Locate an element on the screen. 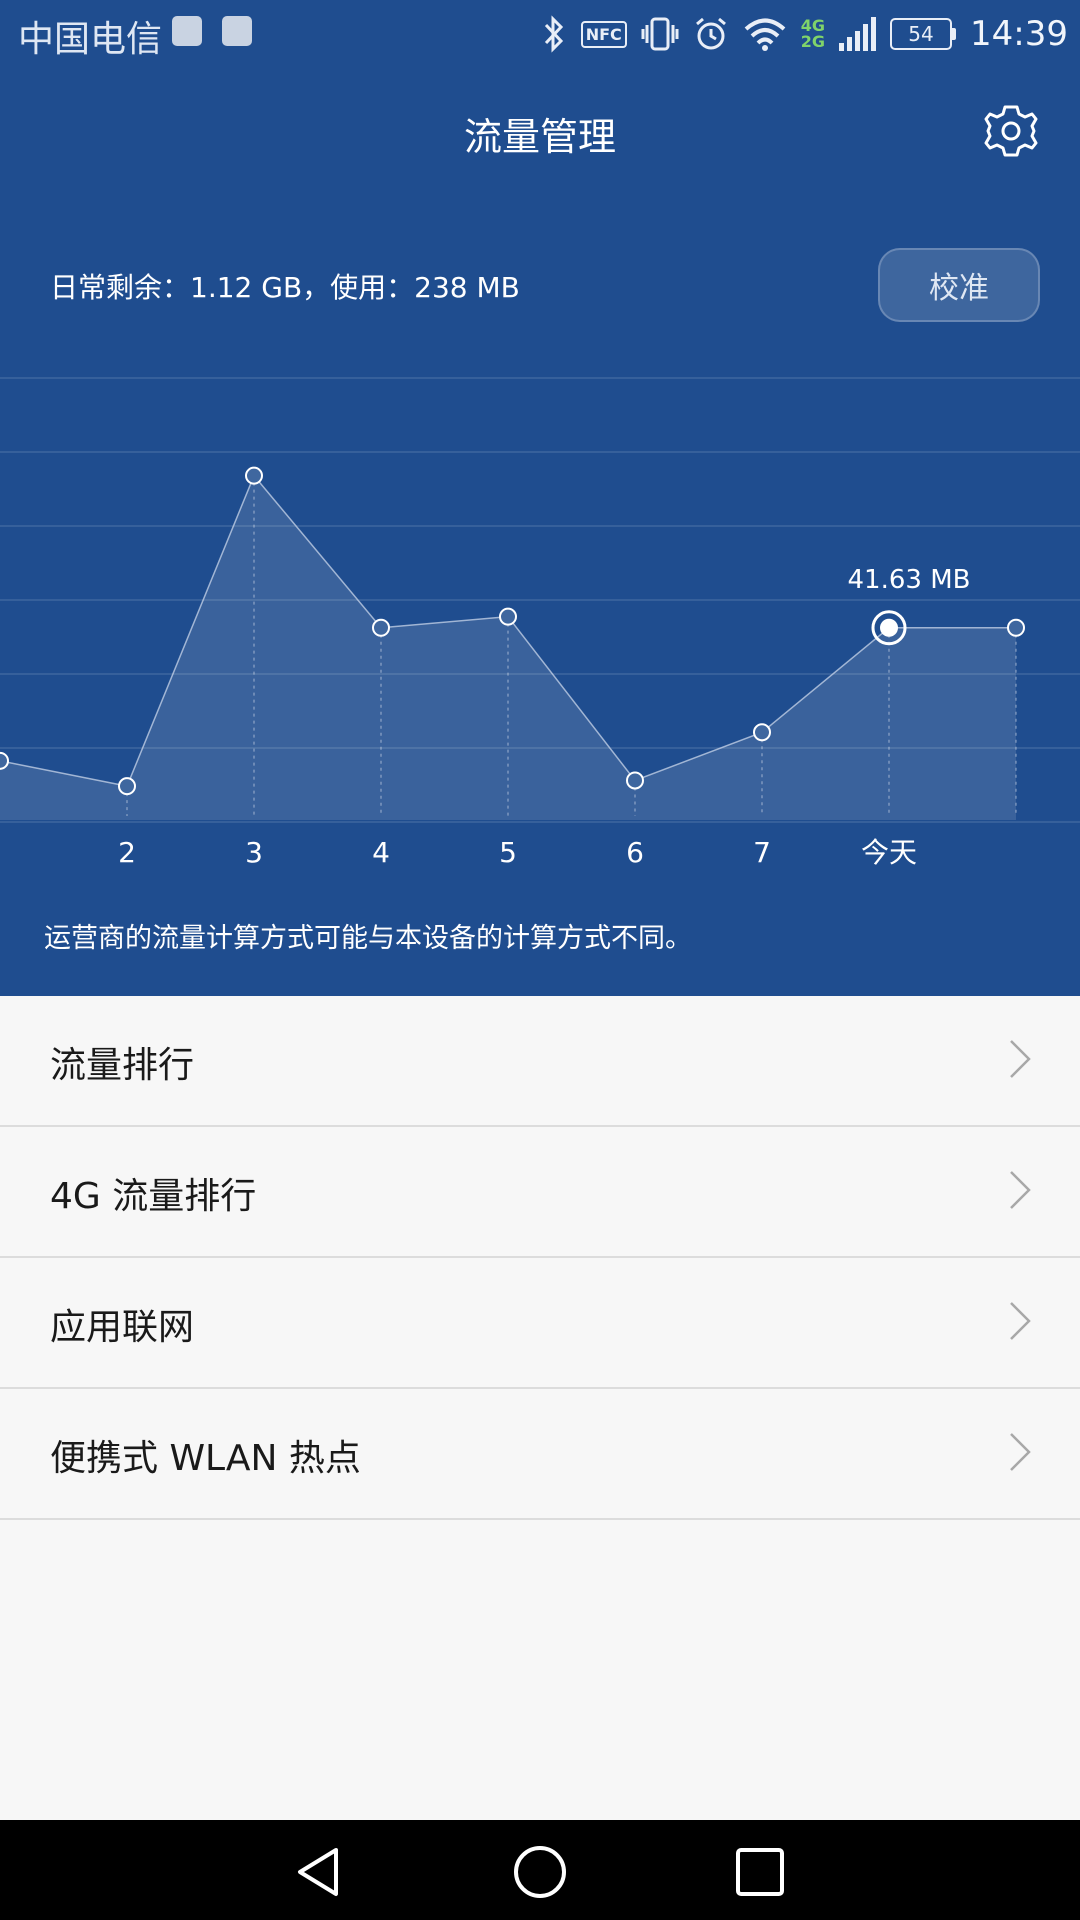 Image resolution: width=1080 pixels, height=1920 pixels. menu-item-label: 4G 流量排行 is located at coordinates (153, 1196).